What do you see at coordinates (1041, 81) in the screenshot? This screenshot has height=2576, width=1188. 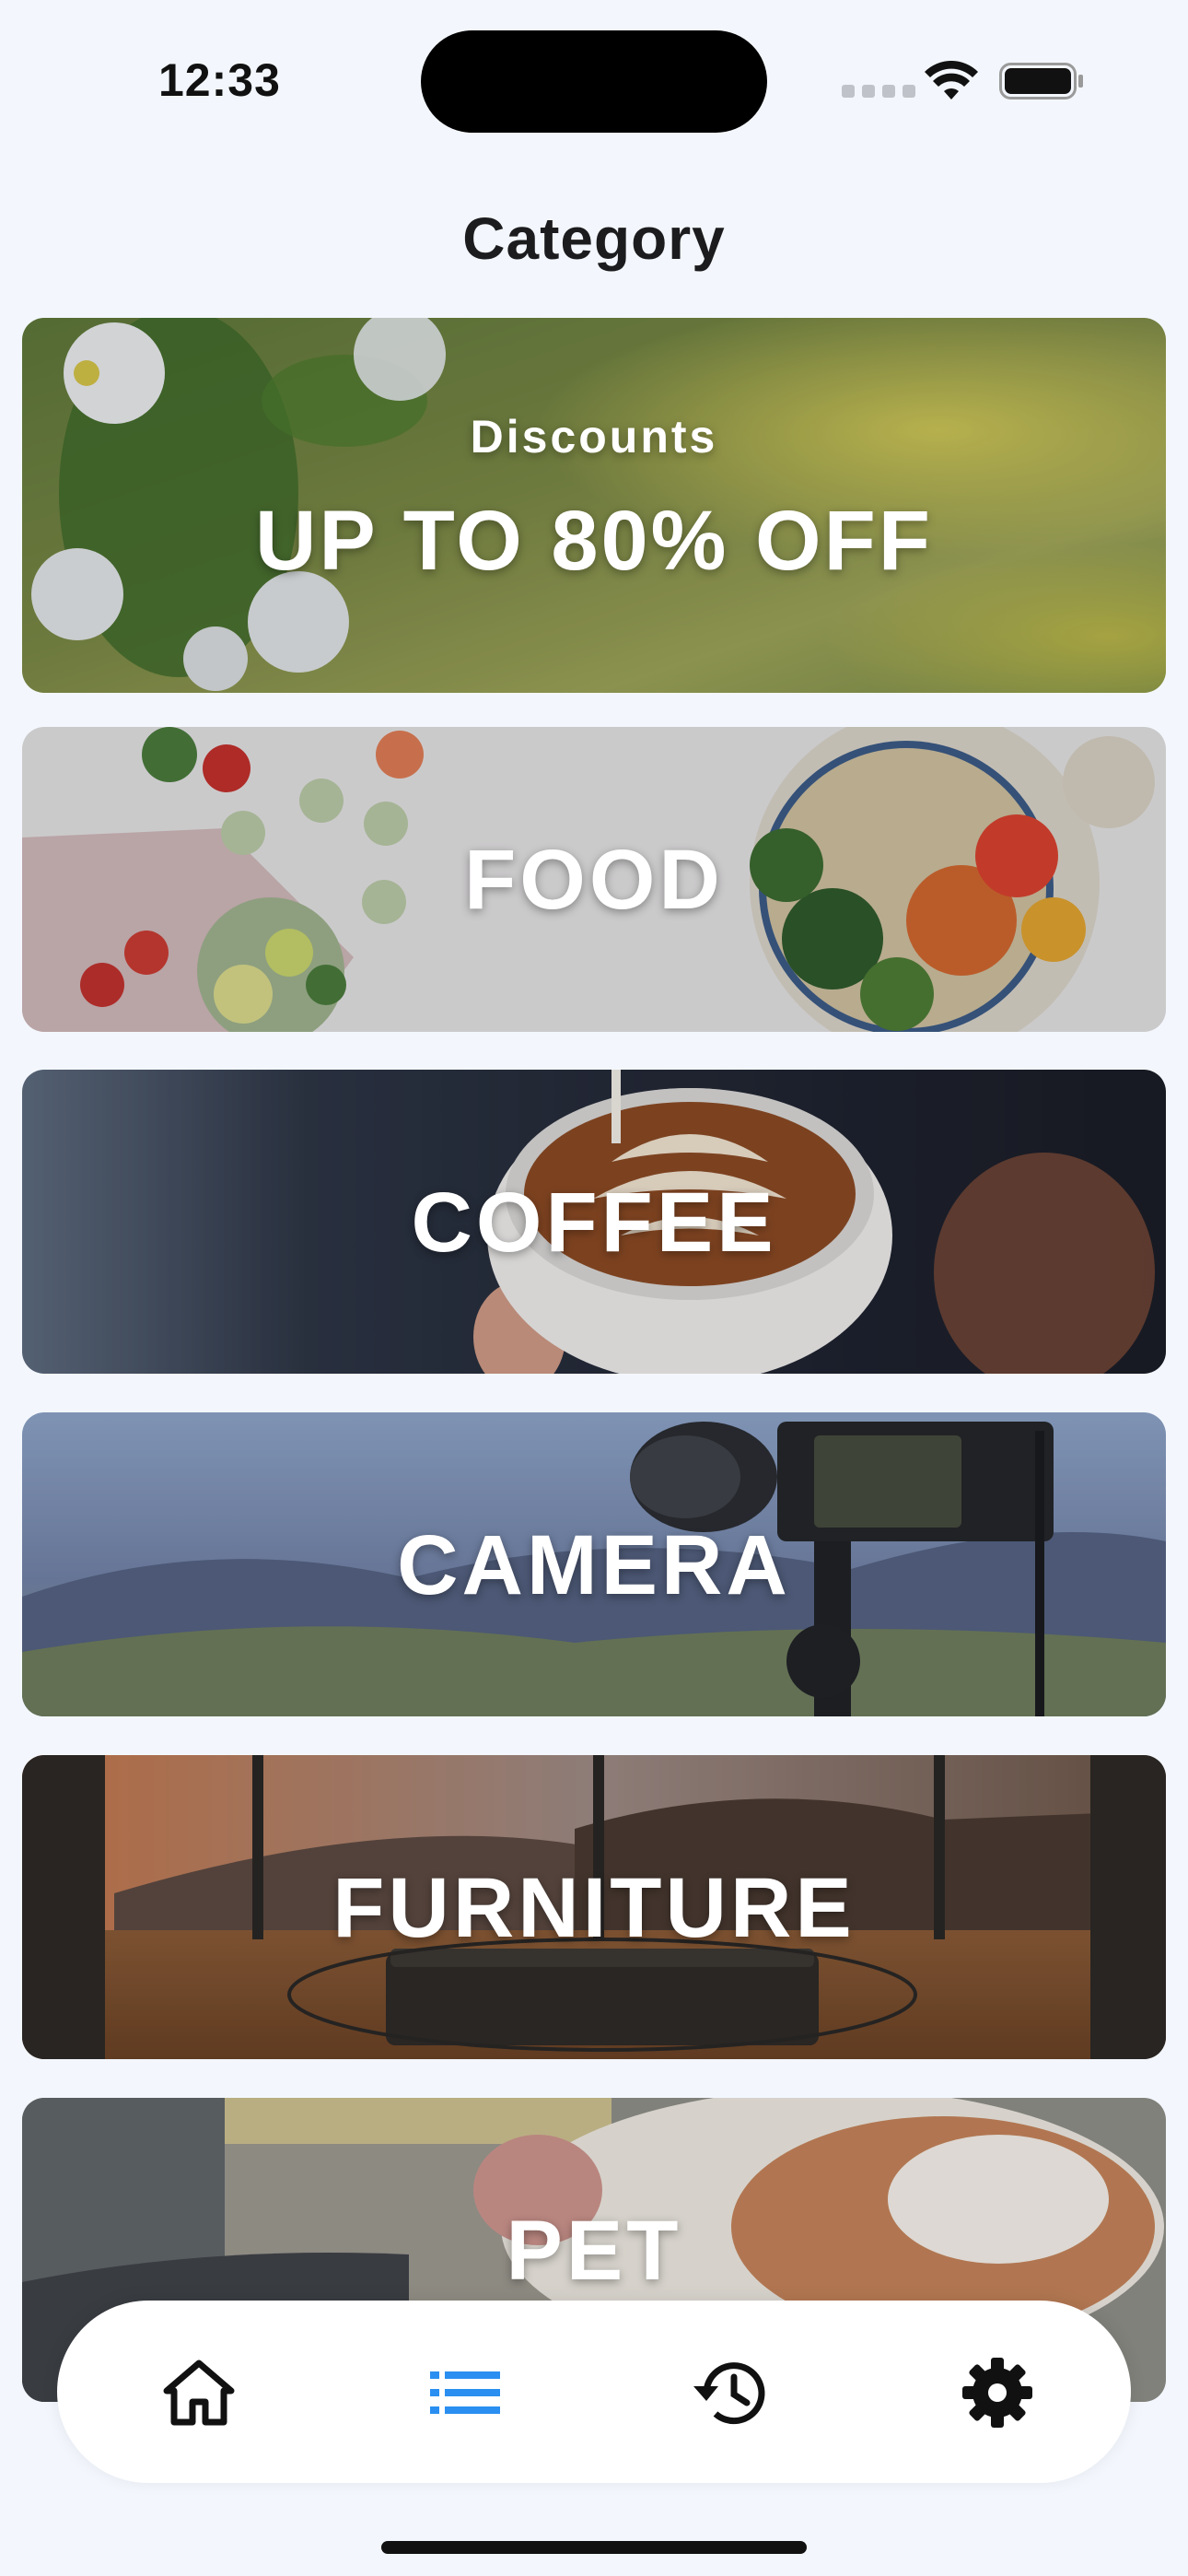 I see `battery-icon` at bounding box center [1041, 81].